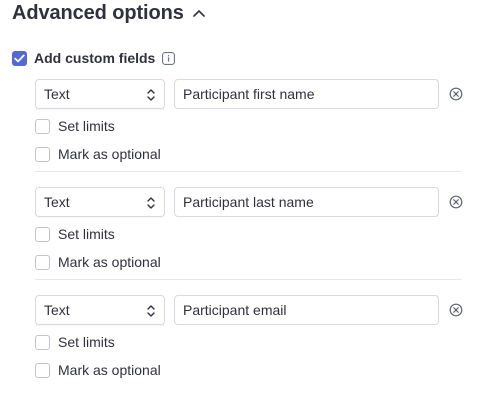 Image resolution: width=492 pixels, height=403 pixels. What do you see at coordinates (98, 12) in the screenshot?
I see `section-title: Advanced options` at bounding box center [98, 12].